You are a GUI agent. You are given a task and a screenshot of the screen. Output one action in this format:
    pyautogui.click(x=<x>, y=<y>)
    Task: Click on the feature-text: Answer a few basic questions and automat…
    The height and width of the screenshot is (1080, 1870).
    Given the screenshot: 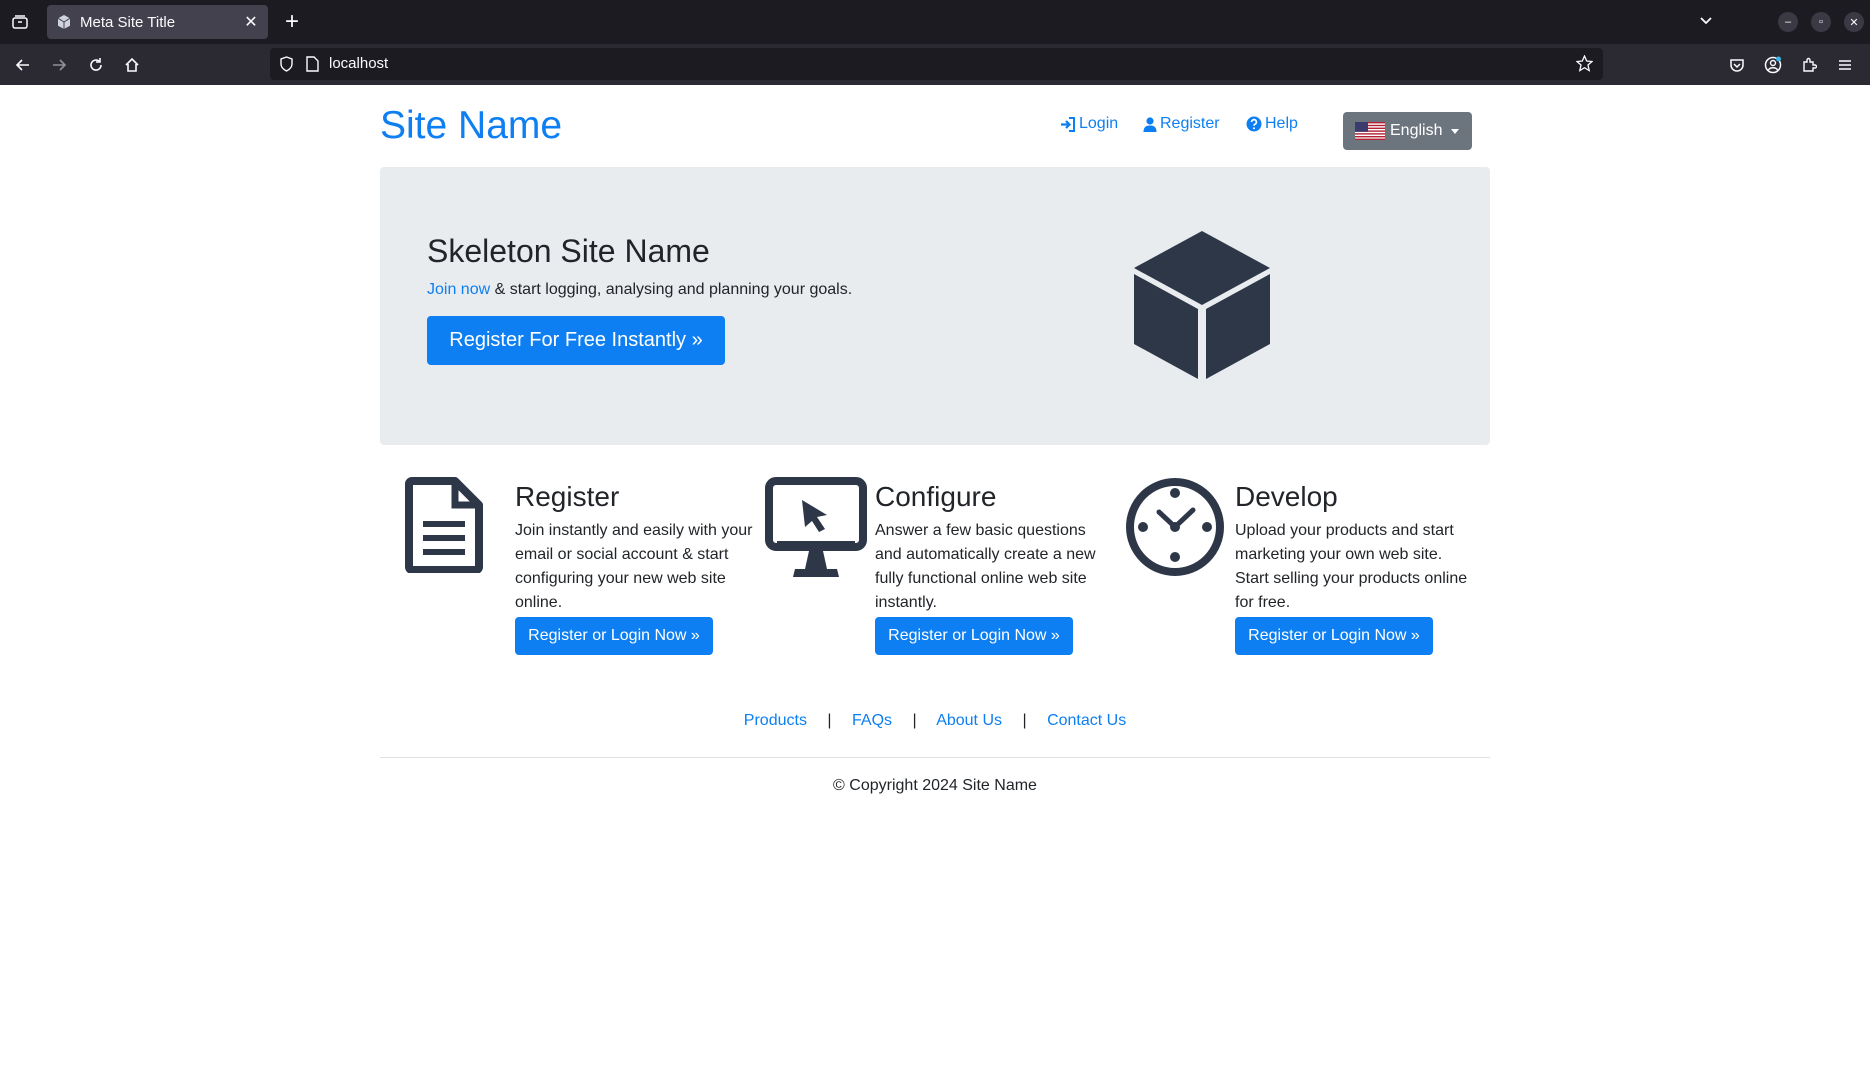 What is the action you would take?
    pyautogui.click(x=985, y=566)
    